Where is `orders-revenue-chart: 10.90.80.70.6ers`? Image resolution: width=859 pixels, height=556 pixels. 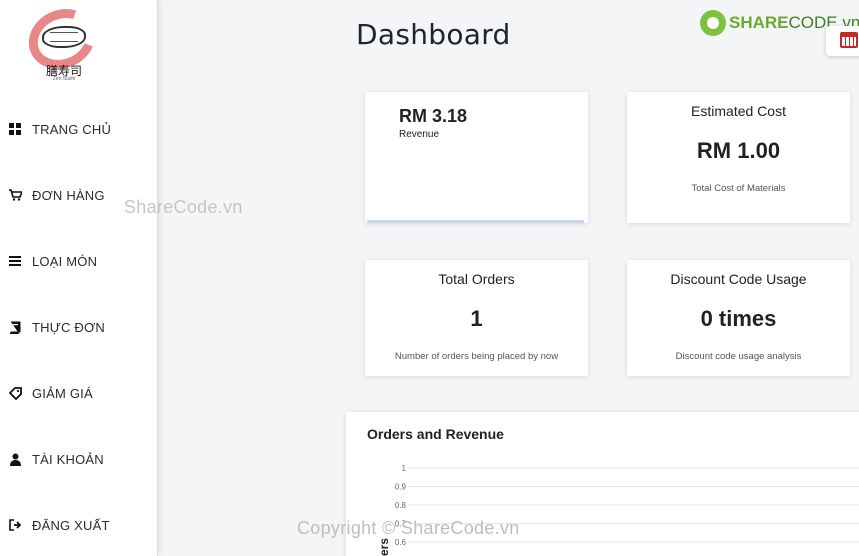 orders-revenue-chart: 10.90.80.70.6ers is located at coordinates (602, 504).